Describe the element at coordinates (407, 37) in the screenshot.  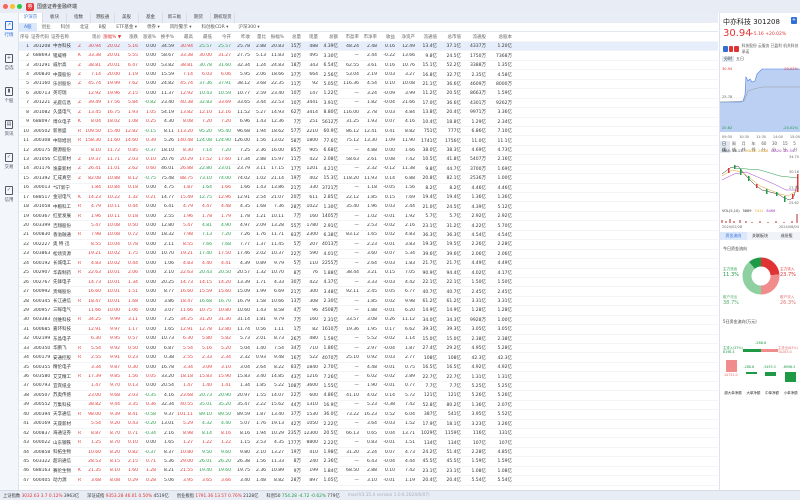
I see `column-header-nav: 净资产` at that location.